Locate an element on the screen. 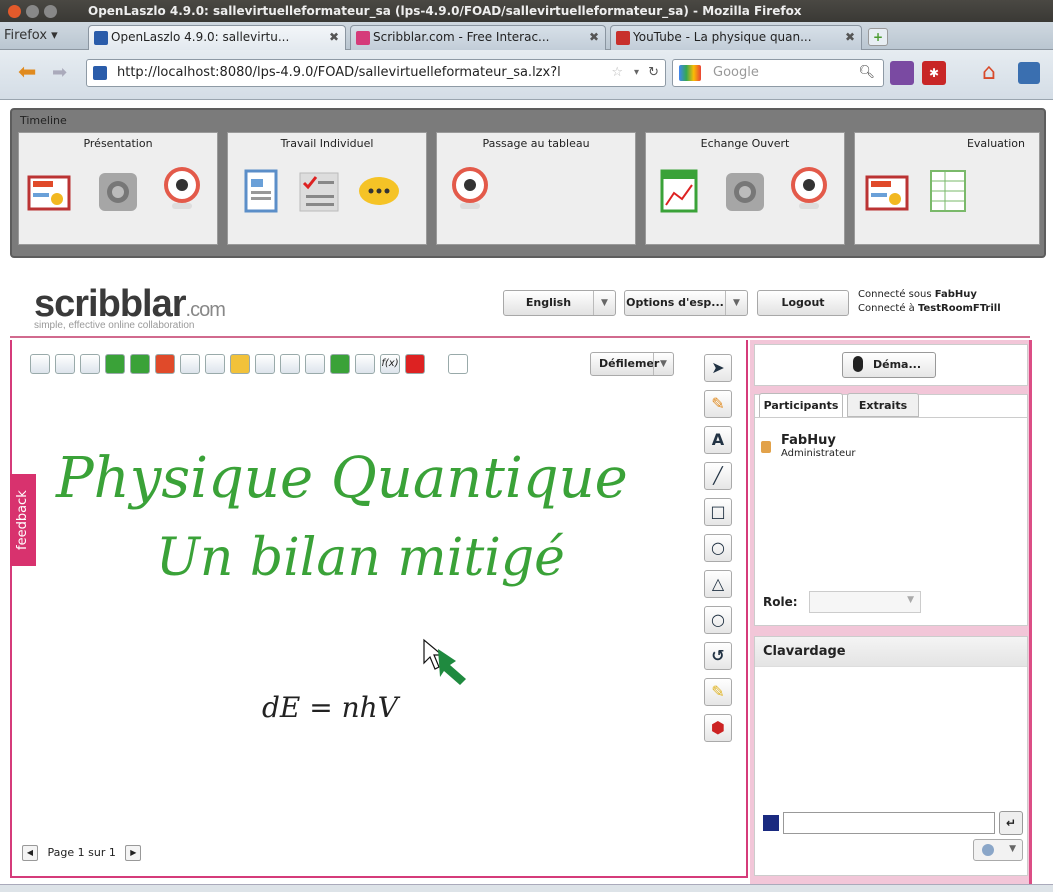 The width and height of the screenshot is (1053, 892). chat-color-swatch is located at coordinates (771, 823).